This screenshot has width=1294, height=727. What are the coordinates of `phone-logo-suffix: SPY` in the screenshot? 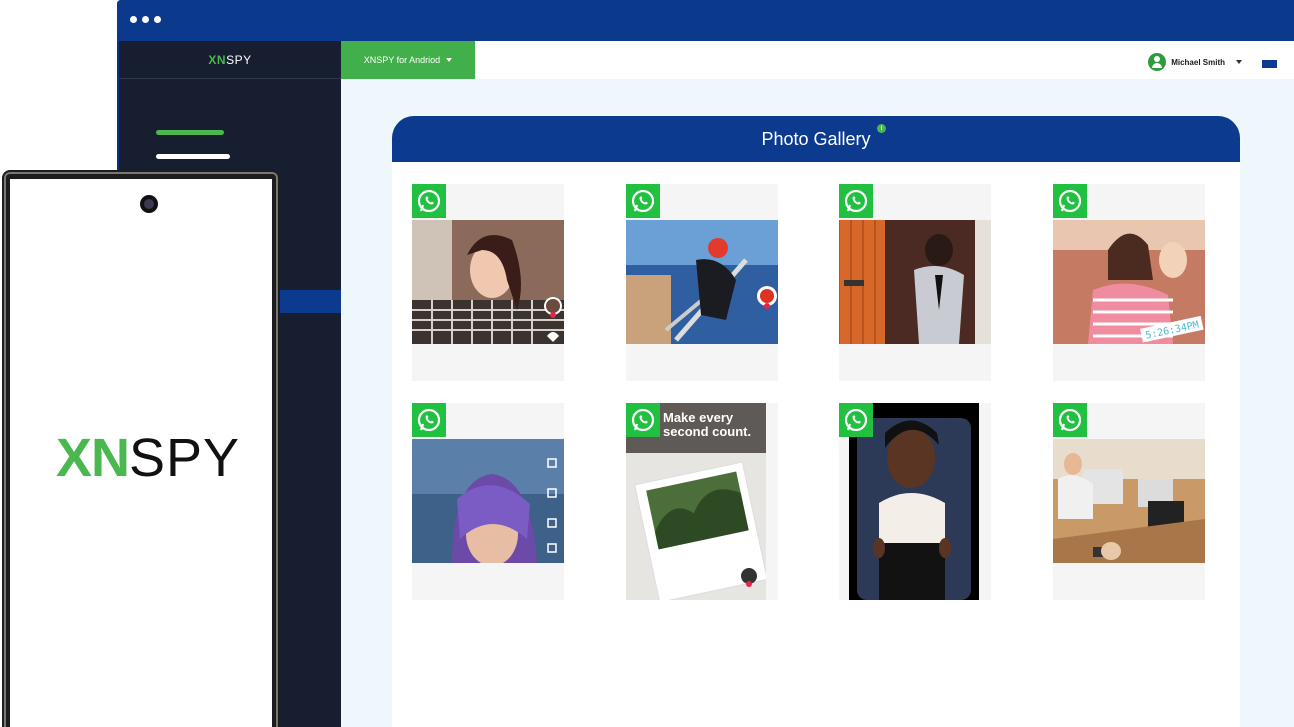 It's located at (185, 458).